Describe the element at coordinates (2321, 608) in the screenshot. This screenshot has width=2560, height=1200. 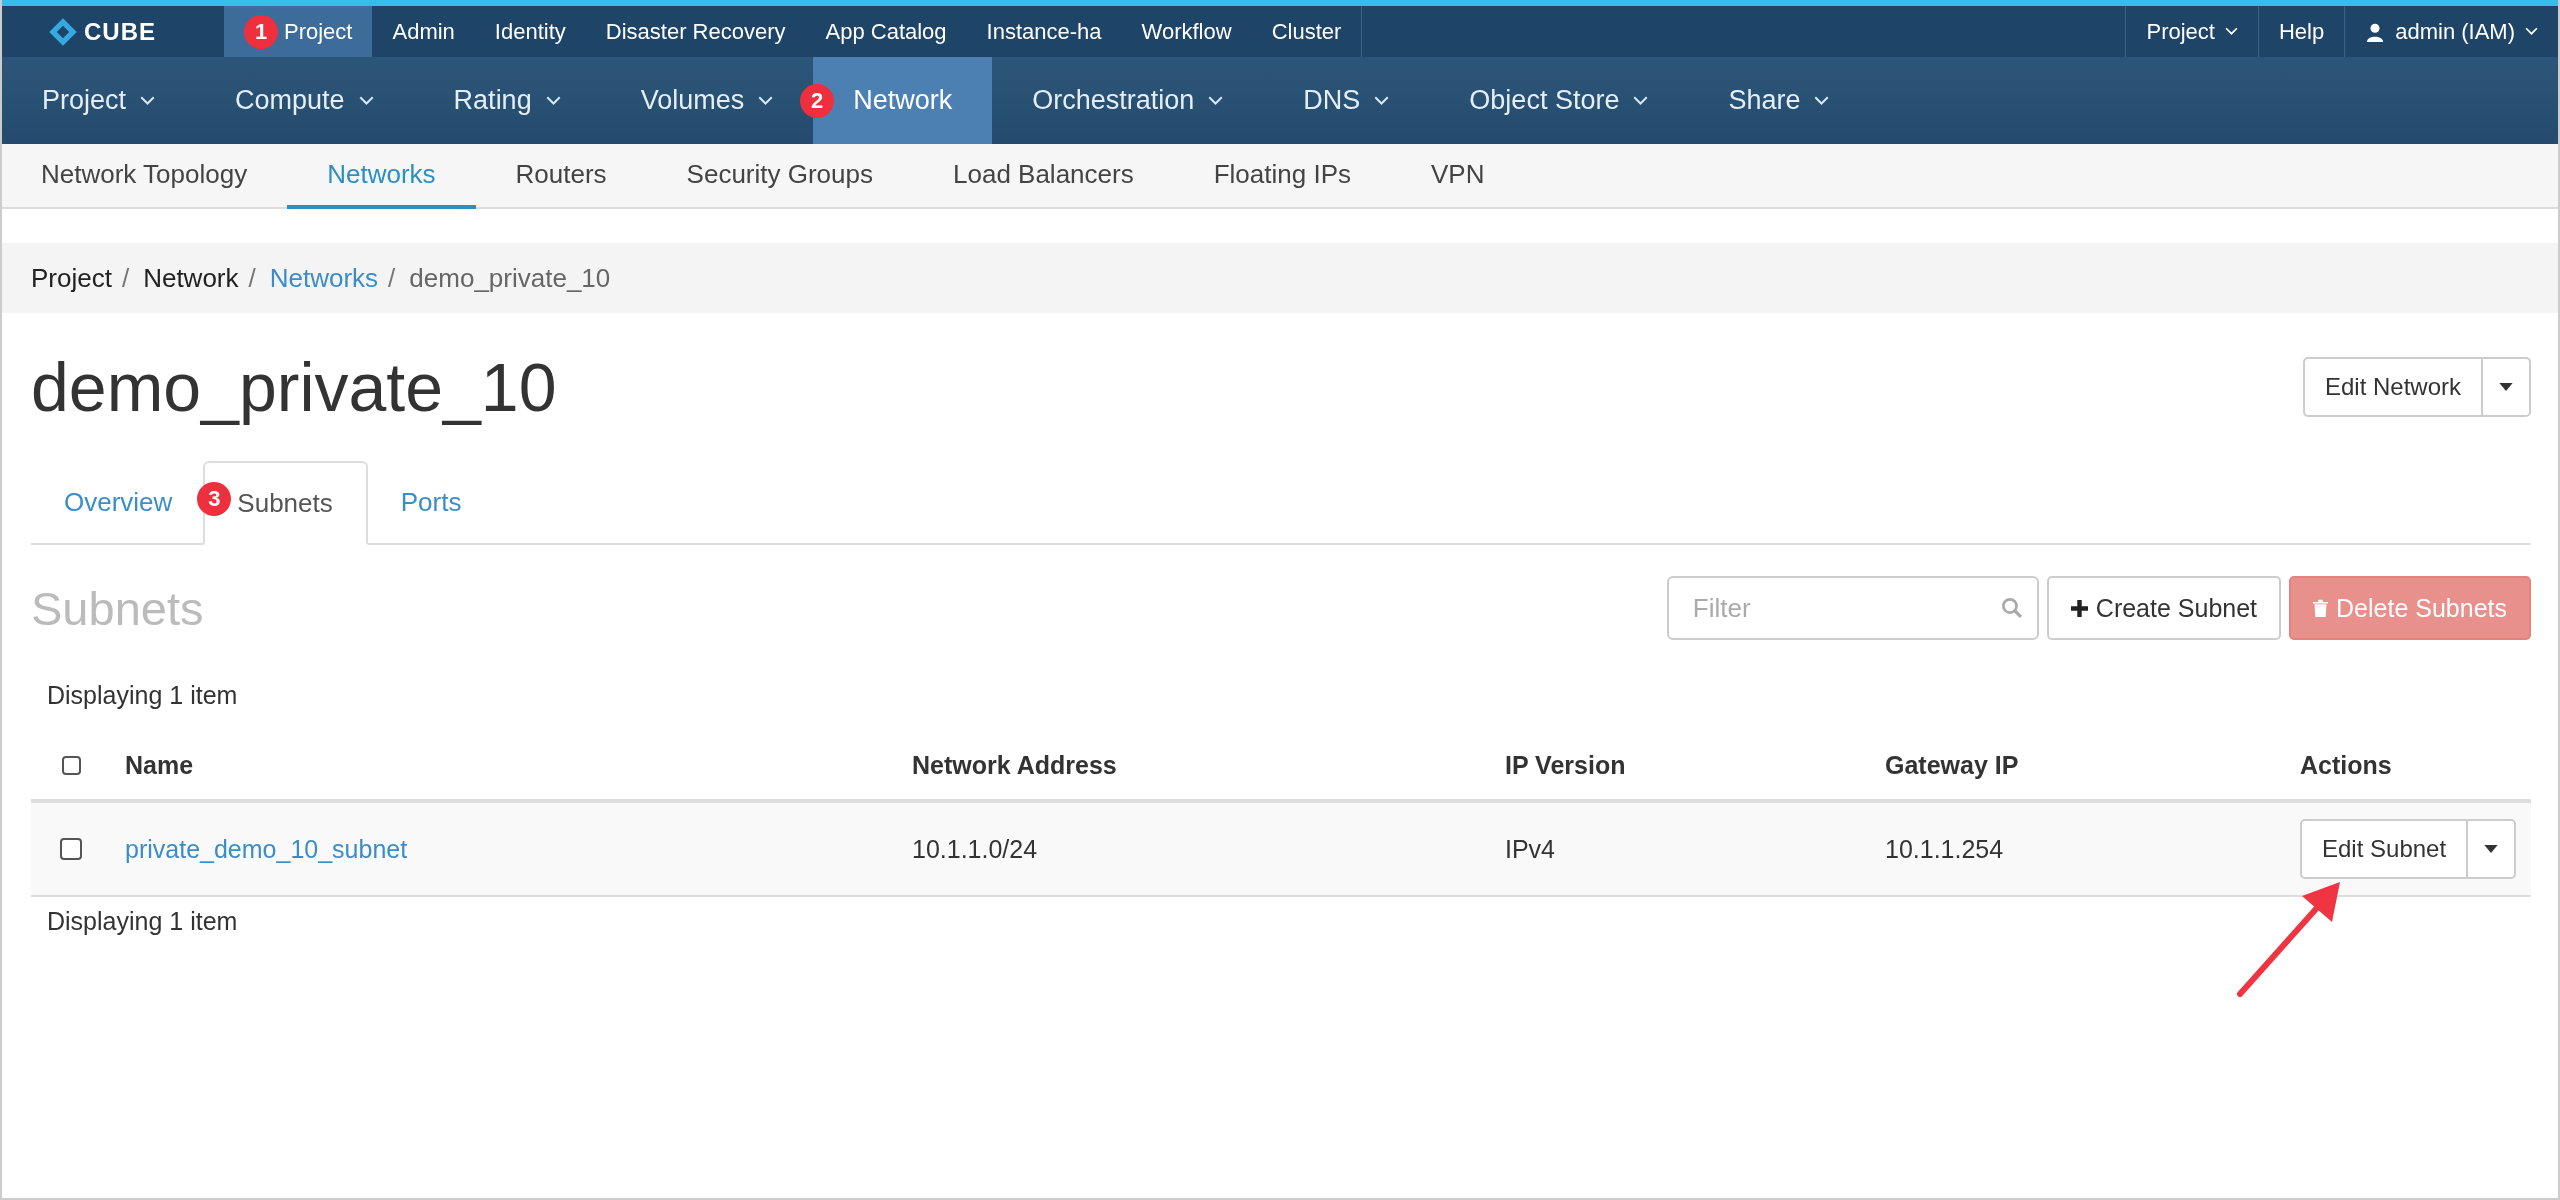
I see `trash-icon` at that location.